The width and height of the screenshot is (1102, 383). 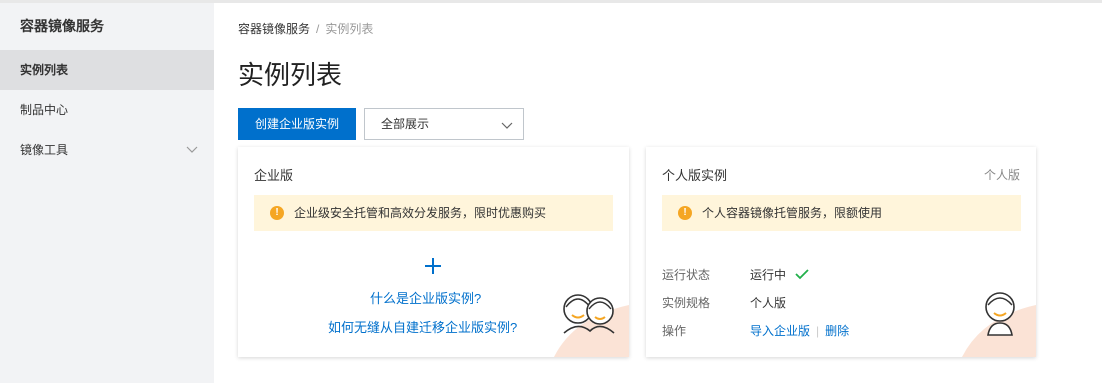 What do you see at coordinates (422, 326) in the screenshot?
I see `migrate-enterprise-link: 如何无缝从自建迁移企业版实例?` at bounding box center [422, 326].